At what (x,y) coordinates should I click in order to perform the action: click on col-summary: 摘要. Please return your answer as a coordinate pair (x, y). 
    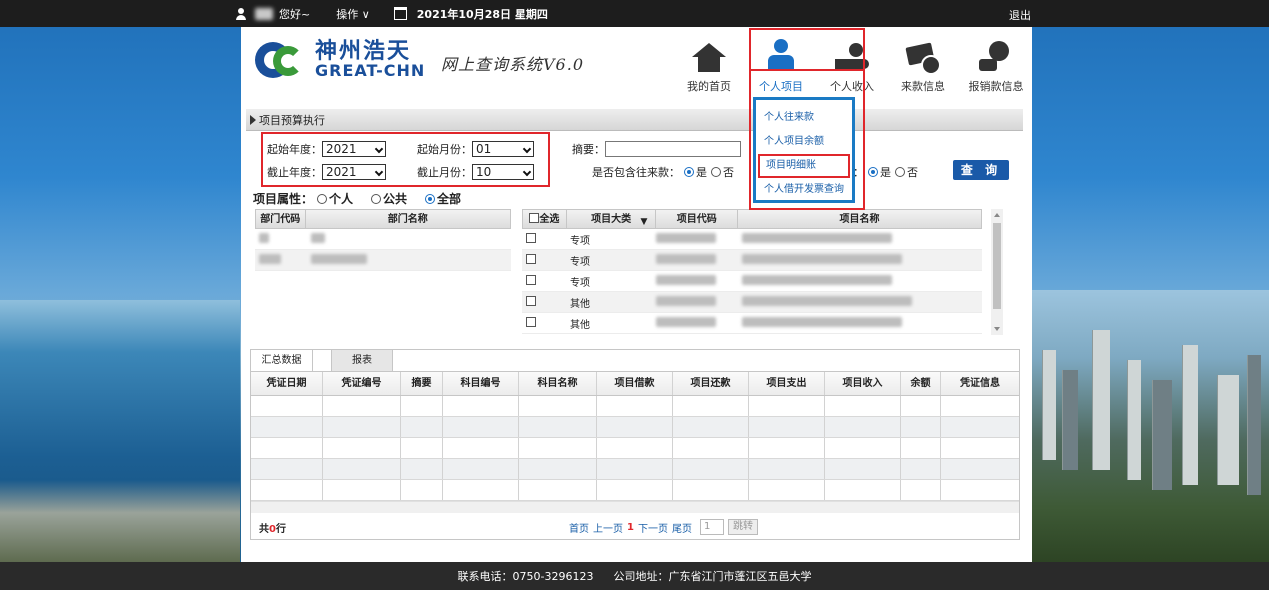
    Looking at the image, I should click on (422, 383).